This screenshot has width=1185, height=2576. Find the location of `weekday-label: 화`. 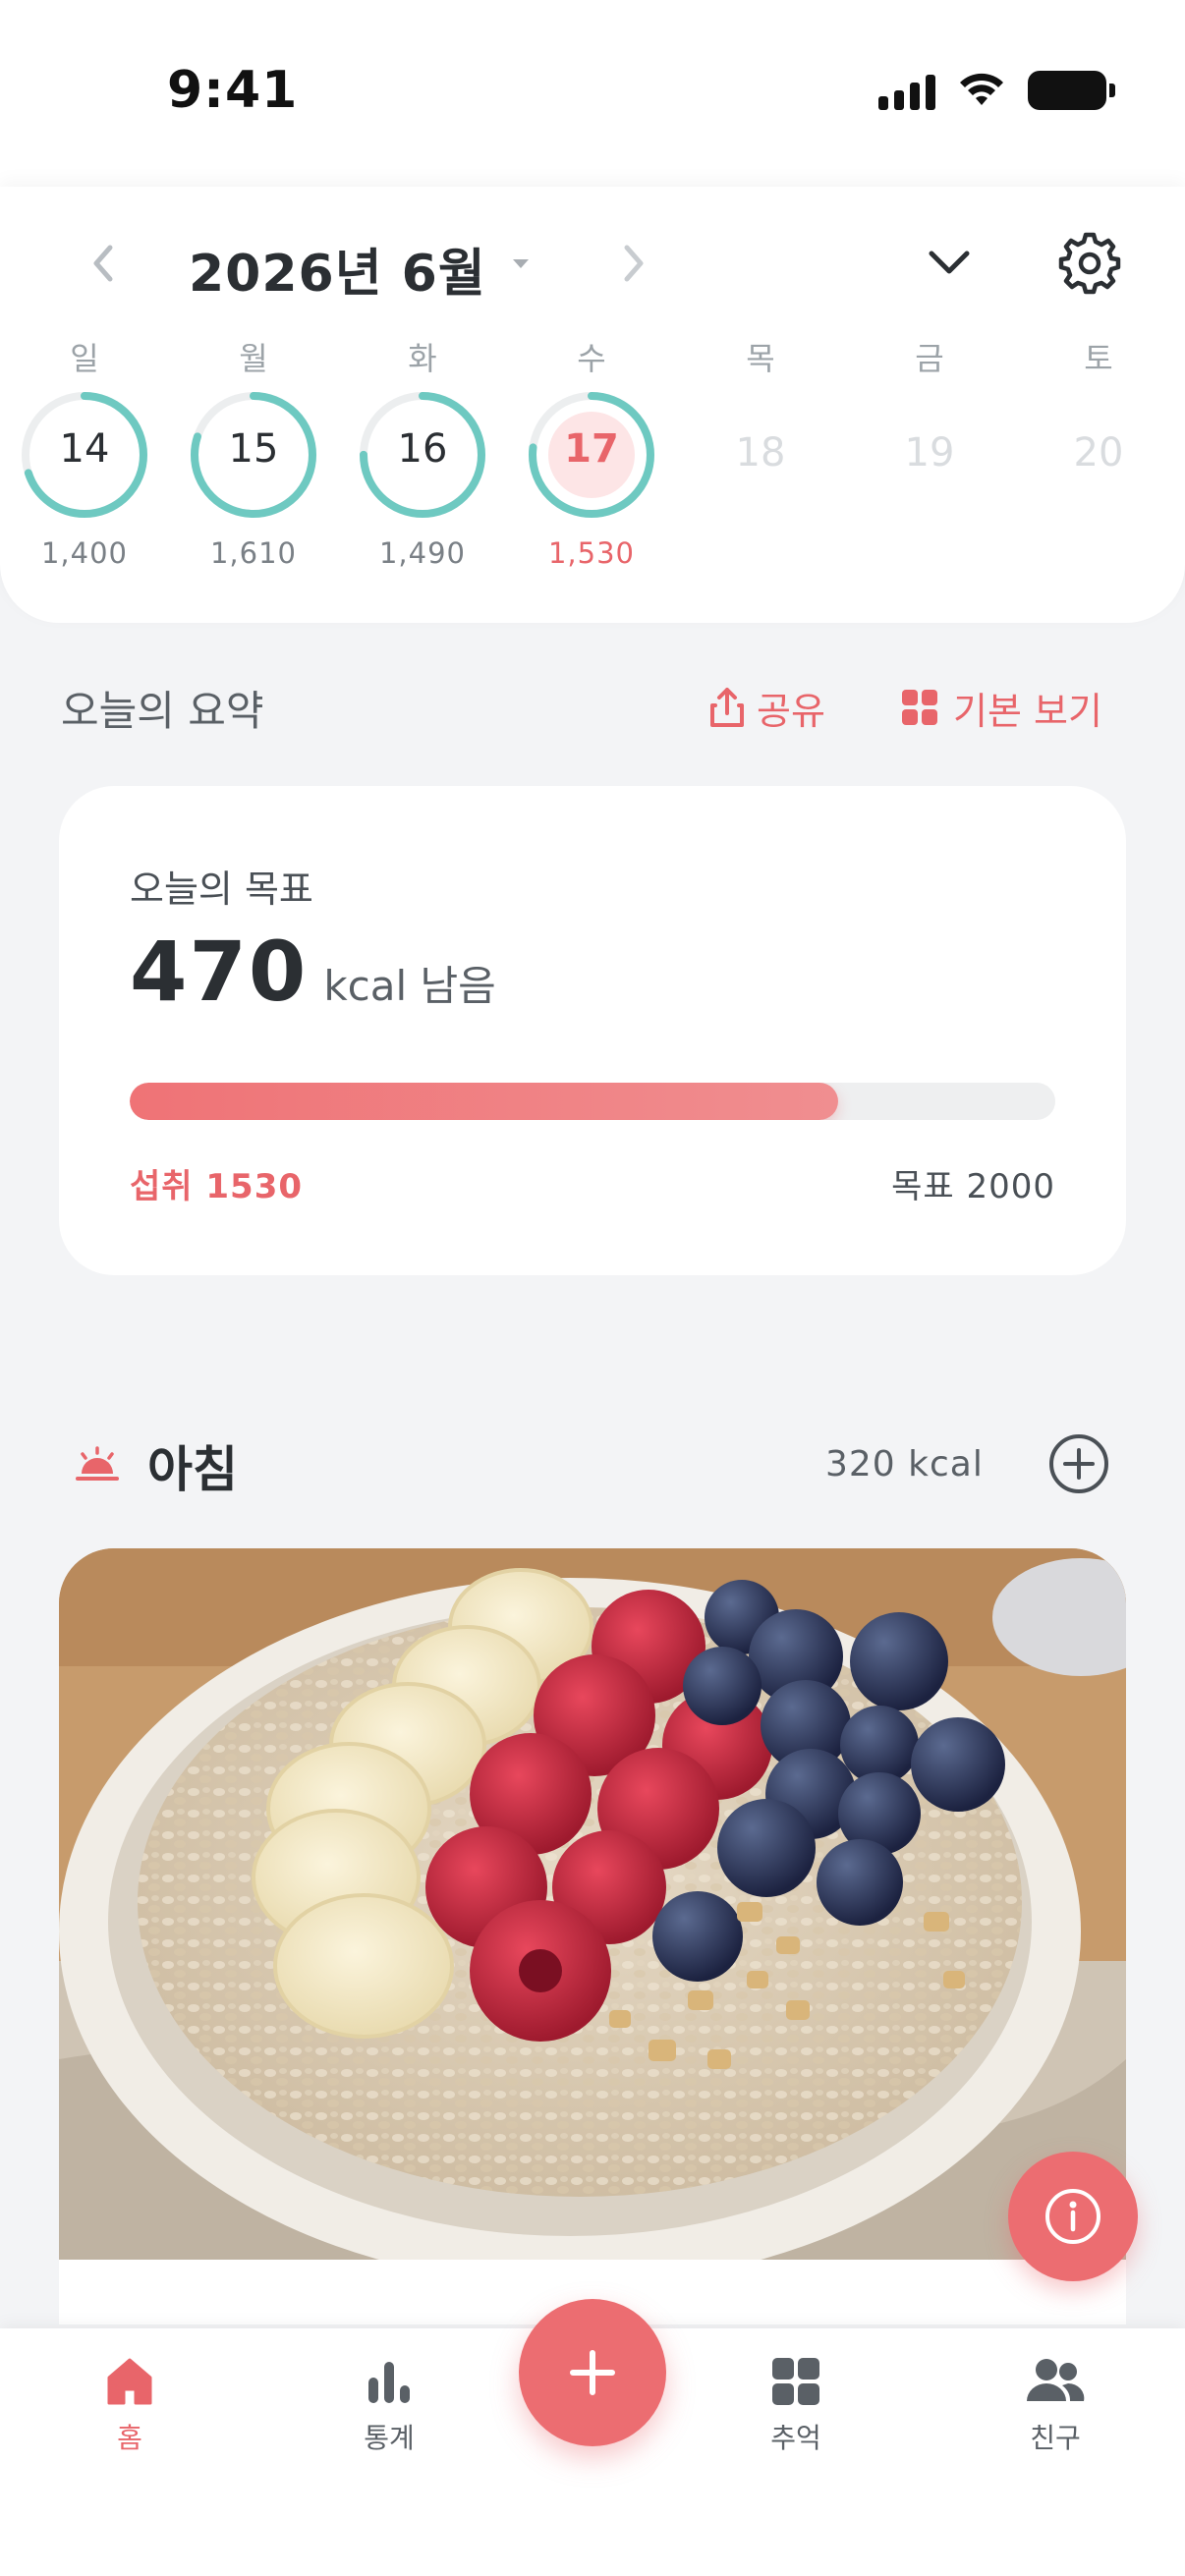

weekday-label: 화 is located at coordinates (423, 358).